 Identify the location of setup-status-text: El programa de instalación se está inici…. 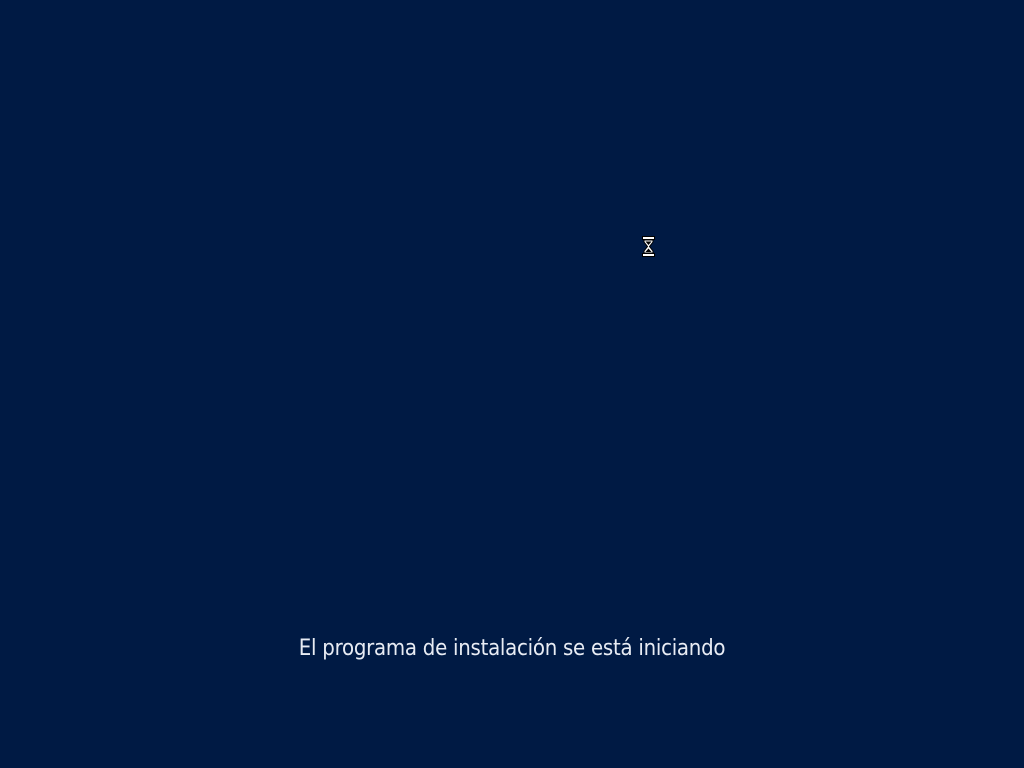
(512, 648).